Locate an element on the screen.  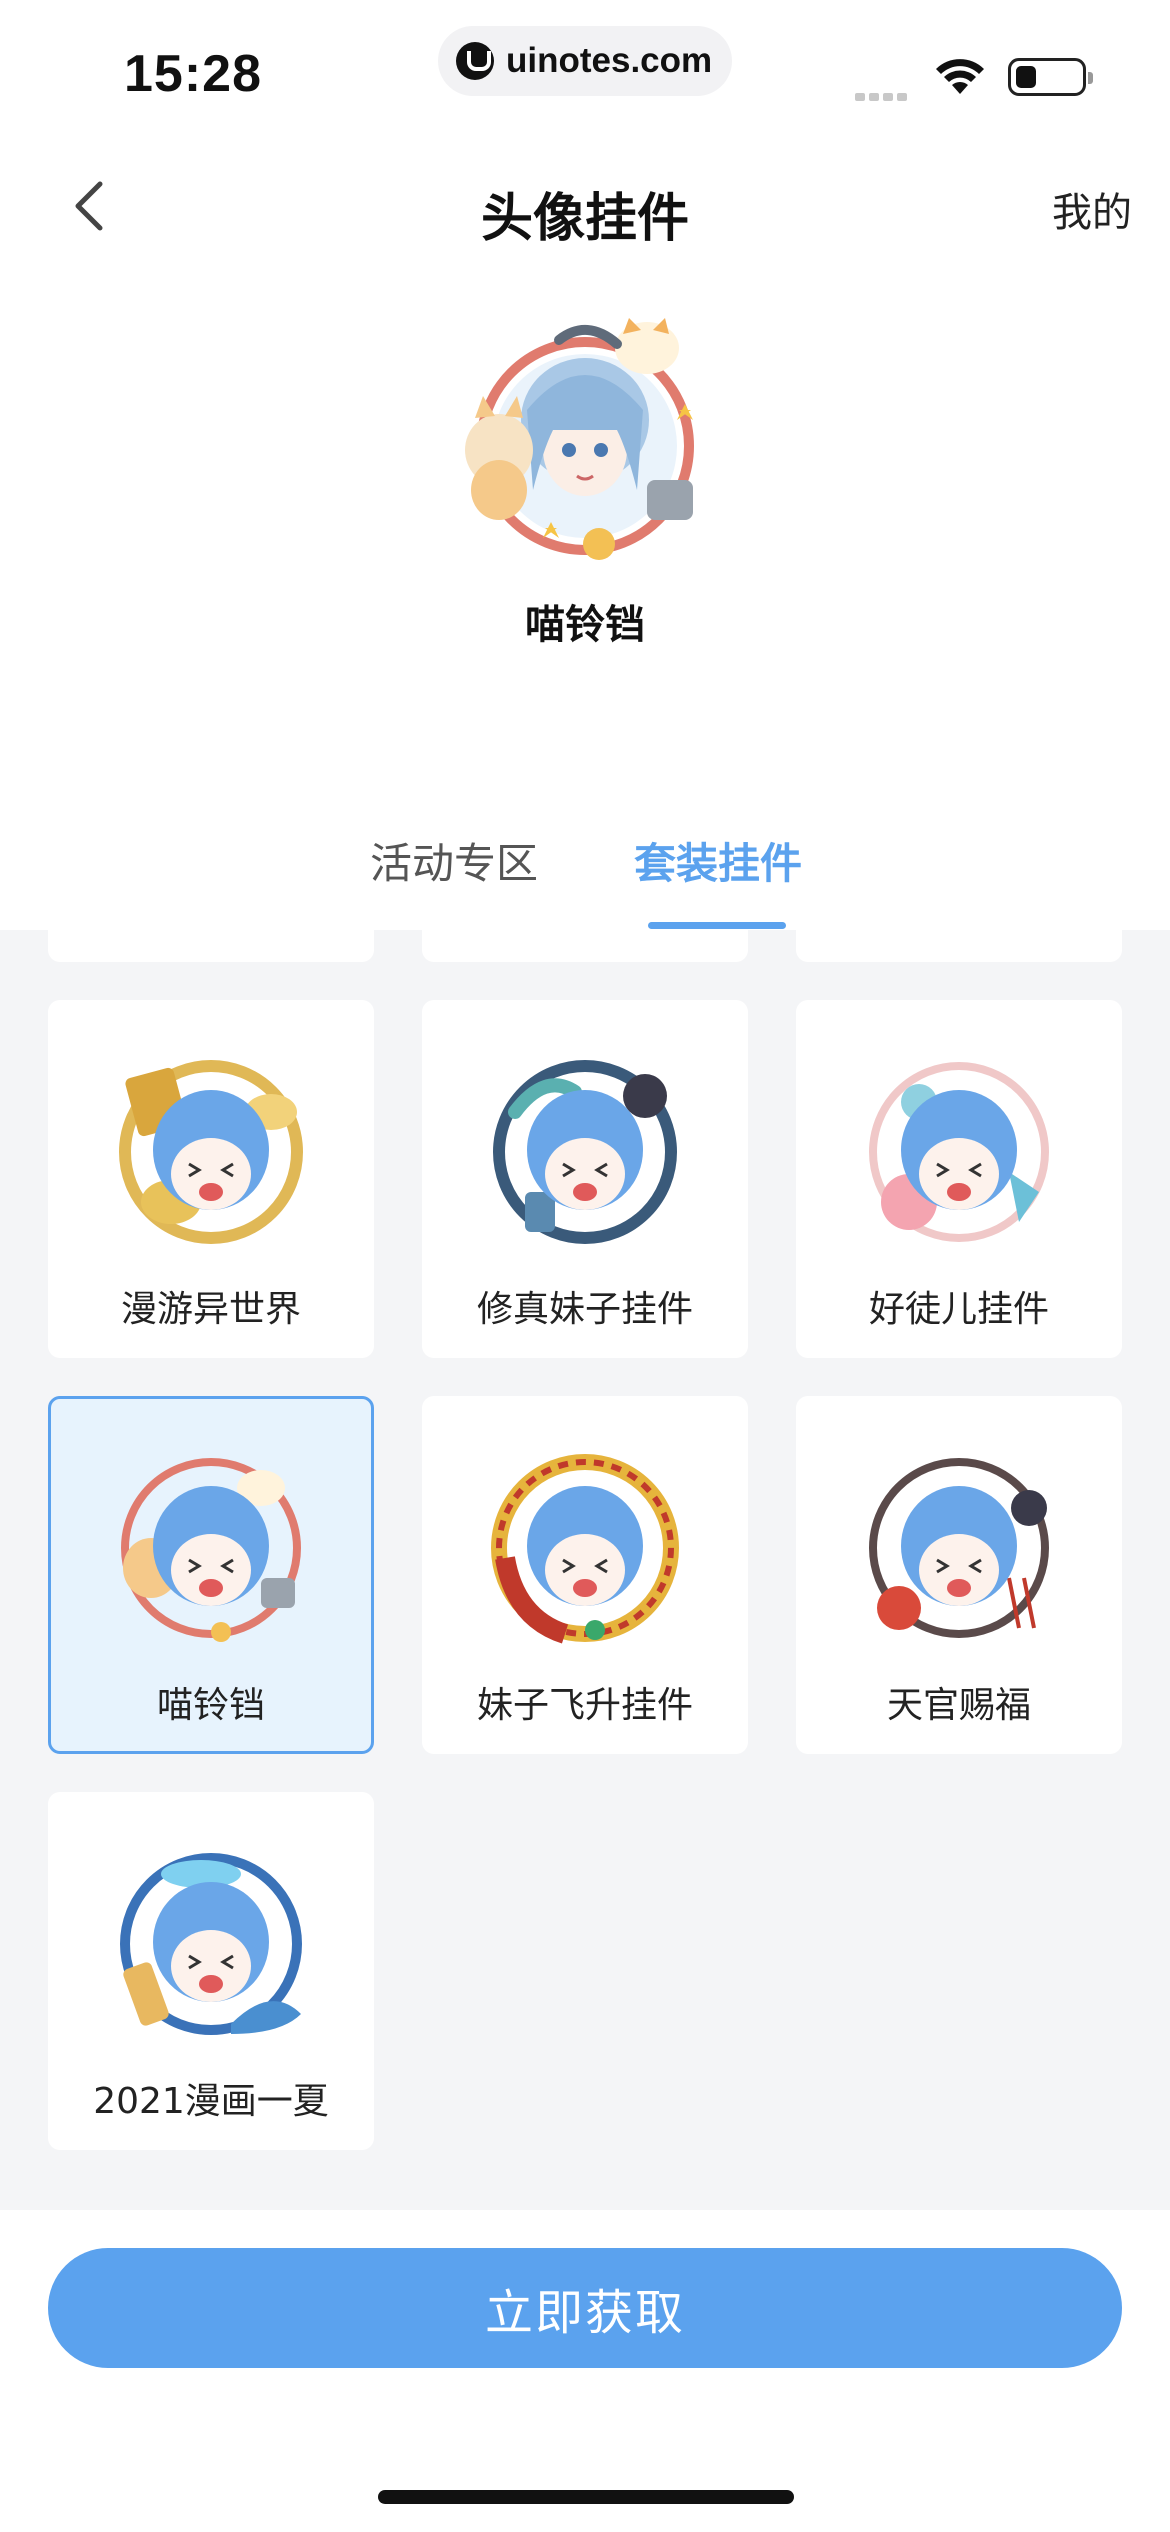
pendant-card: 漫游异世界 is located at coordinates (211, 1179).